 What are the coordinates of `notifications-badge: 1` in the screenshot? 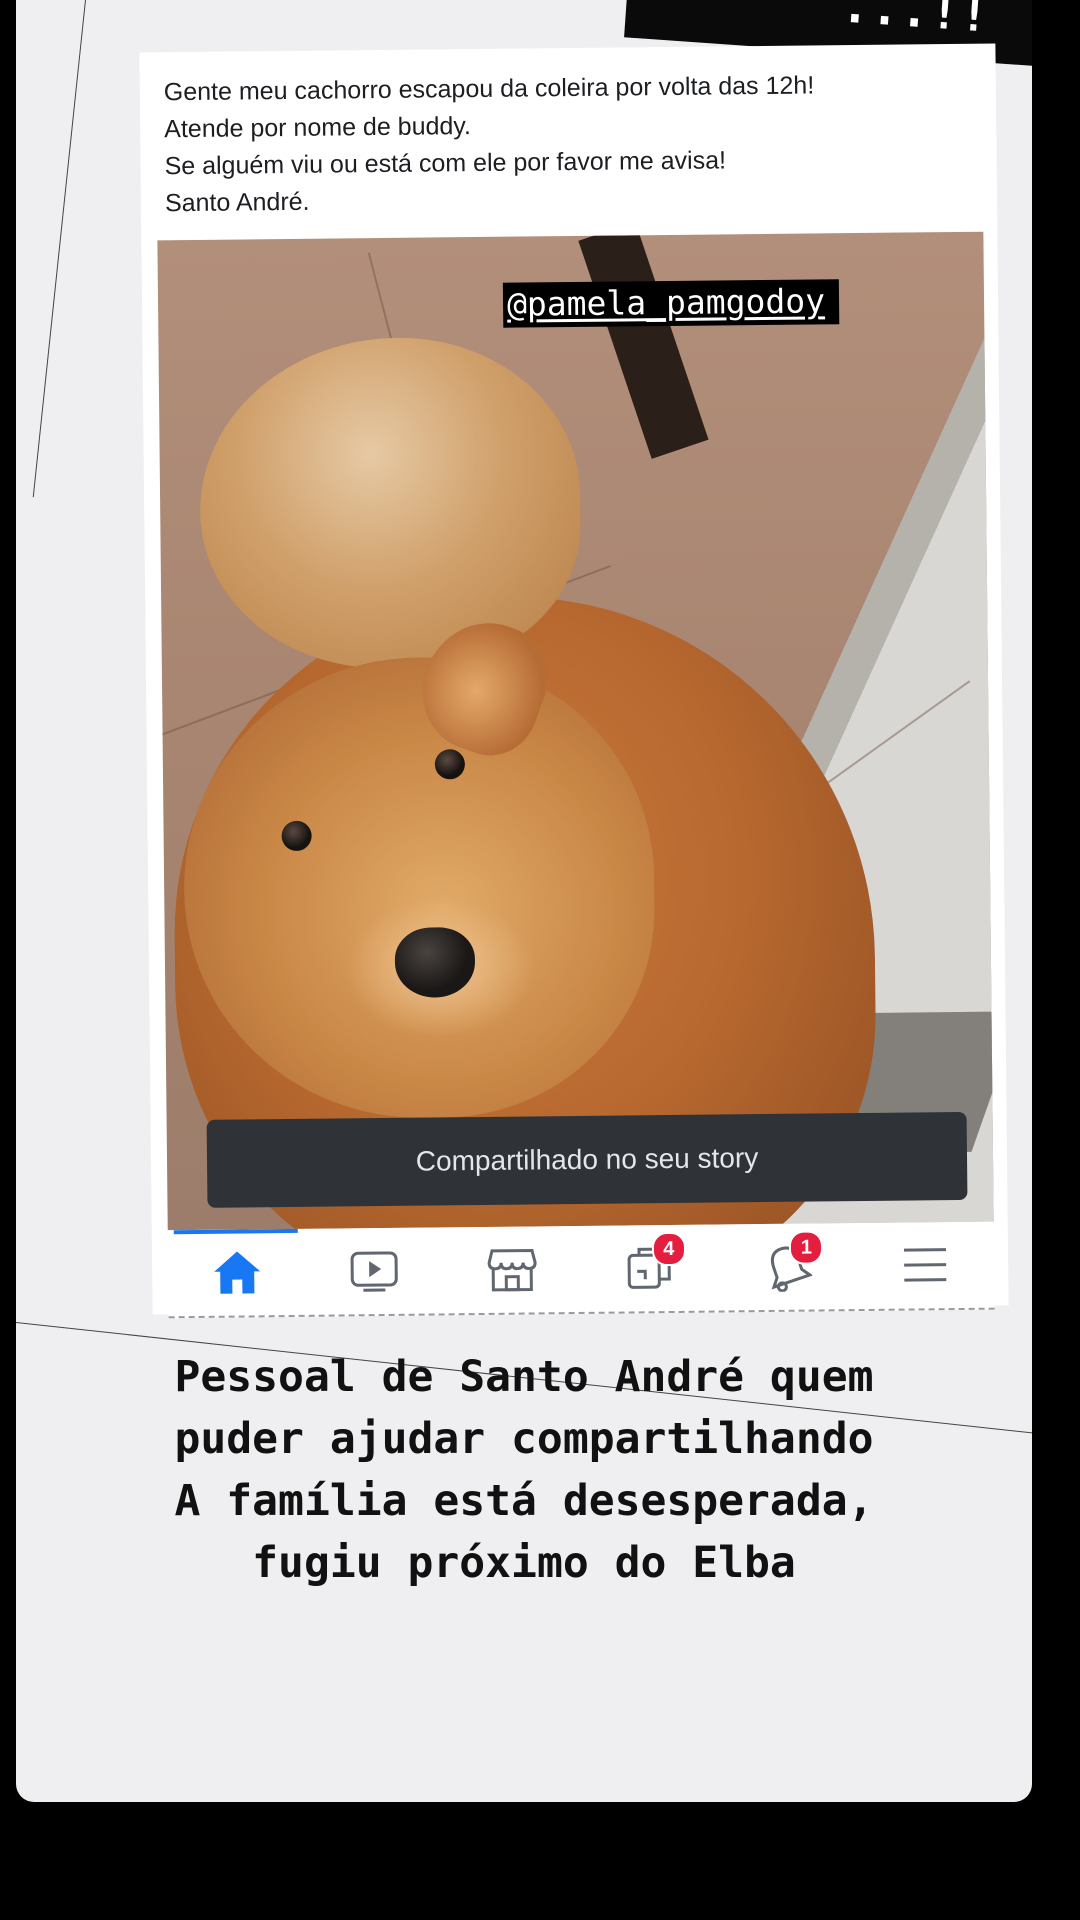 It's located at (806, 1247).